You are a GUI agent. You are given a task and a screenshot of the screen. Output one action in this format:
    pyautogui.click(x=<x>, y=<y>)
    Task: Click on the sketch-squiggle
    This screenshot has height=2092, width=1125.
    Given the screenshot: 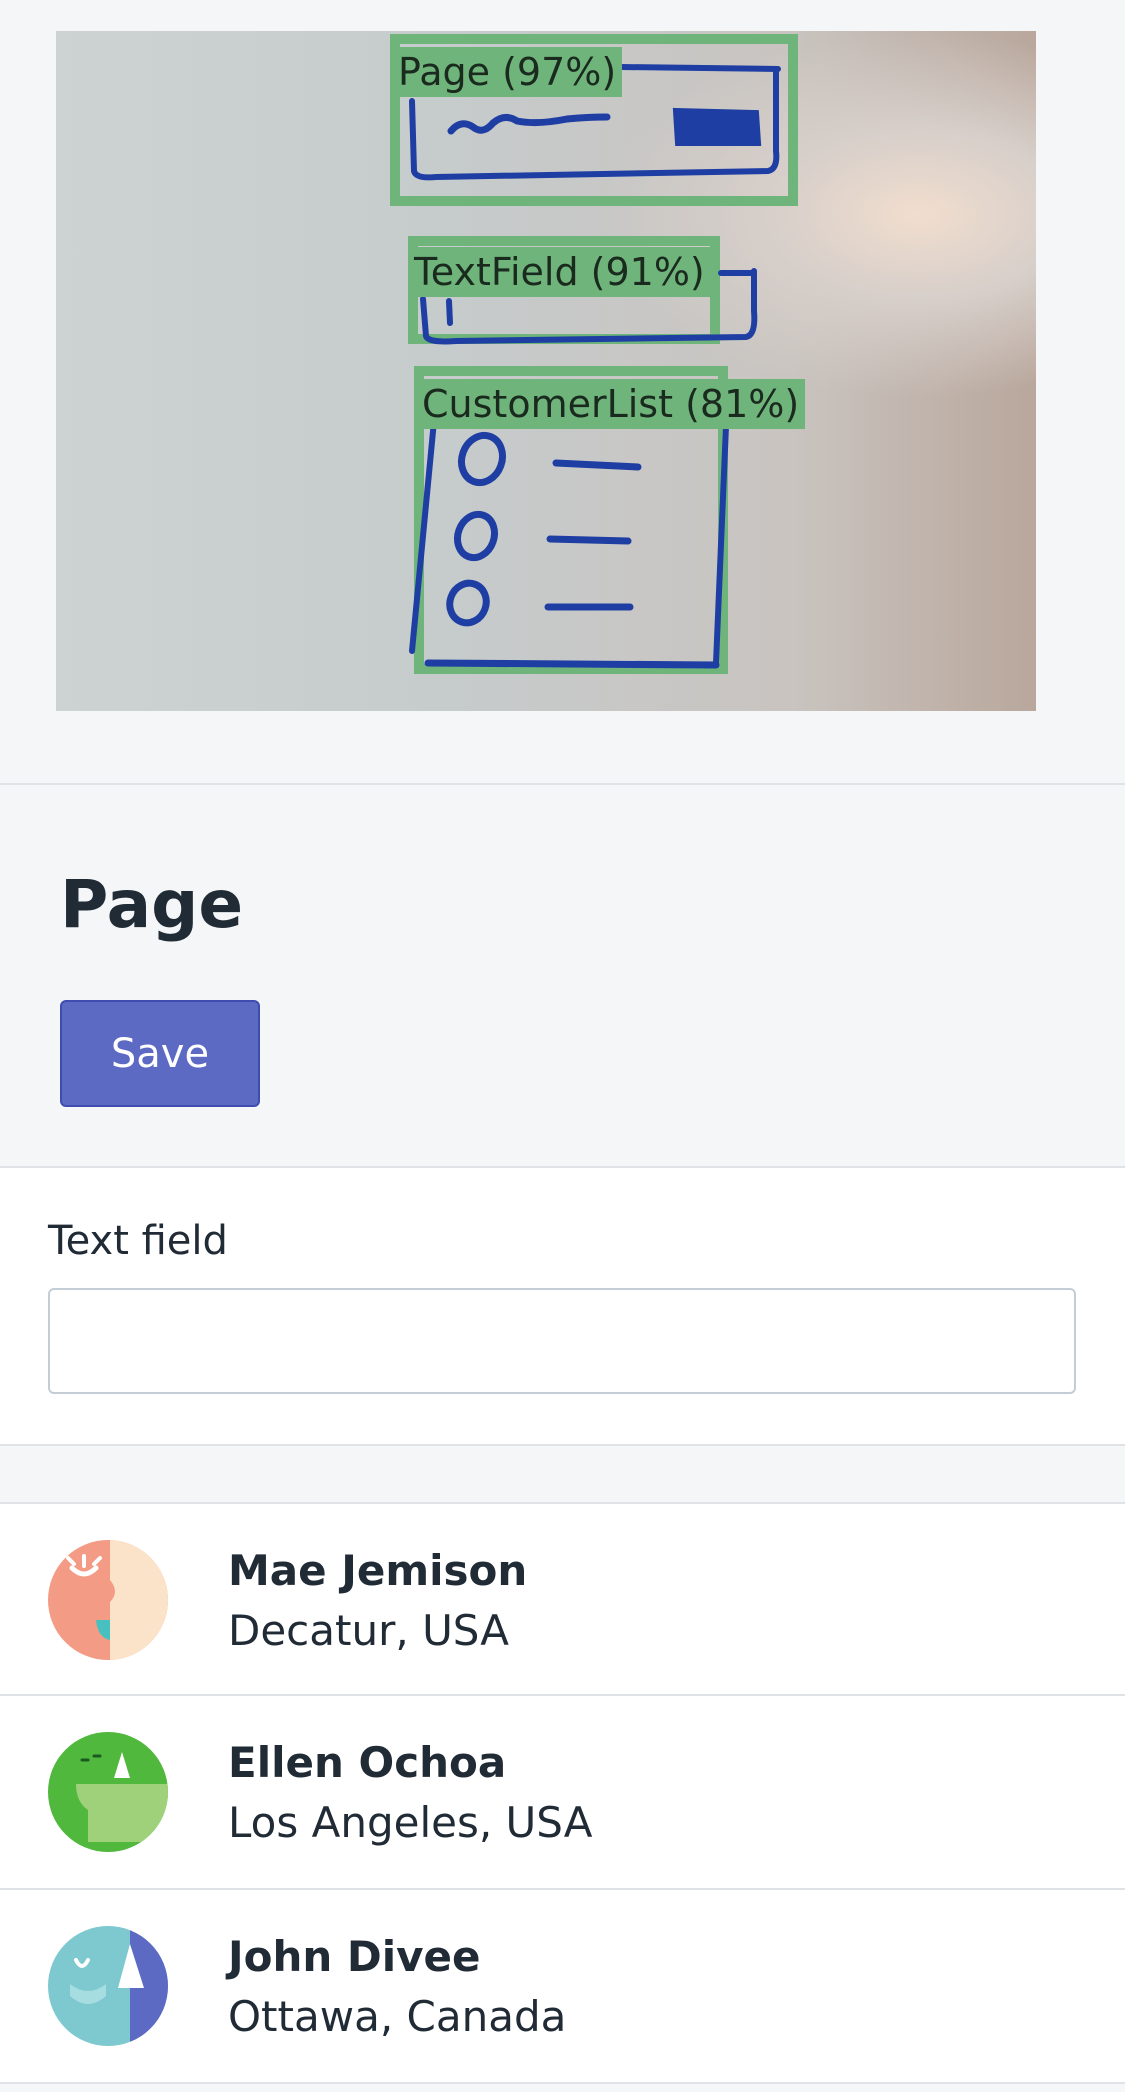 What is the action you would take?
    pyautogui.click(x=529, y=124)
    